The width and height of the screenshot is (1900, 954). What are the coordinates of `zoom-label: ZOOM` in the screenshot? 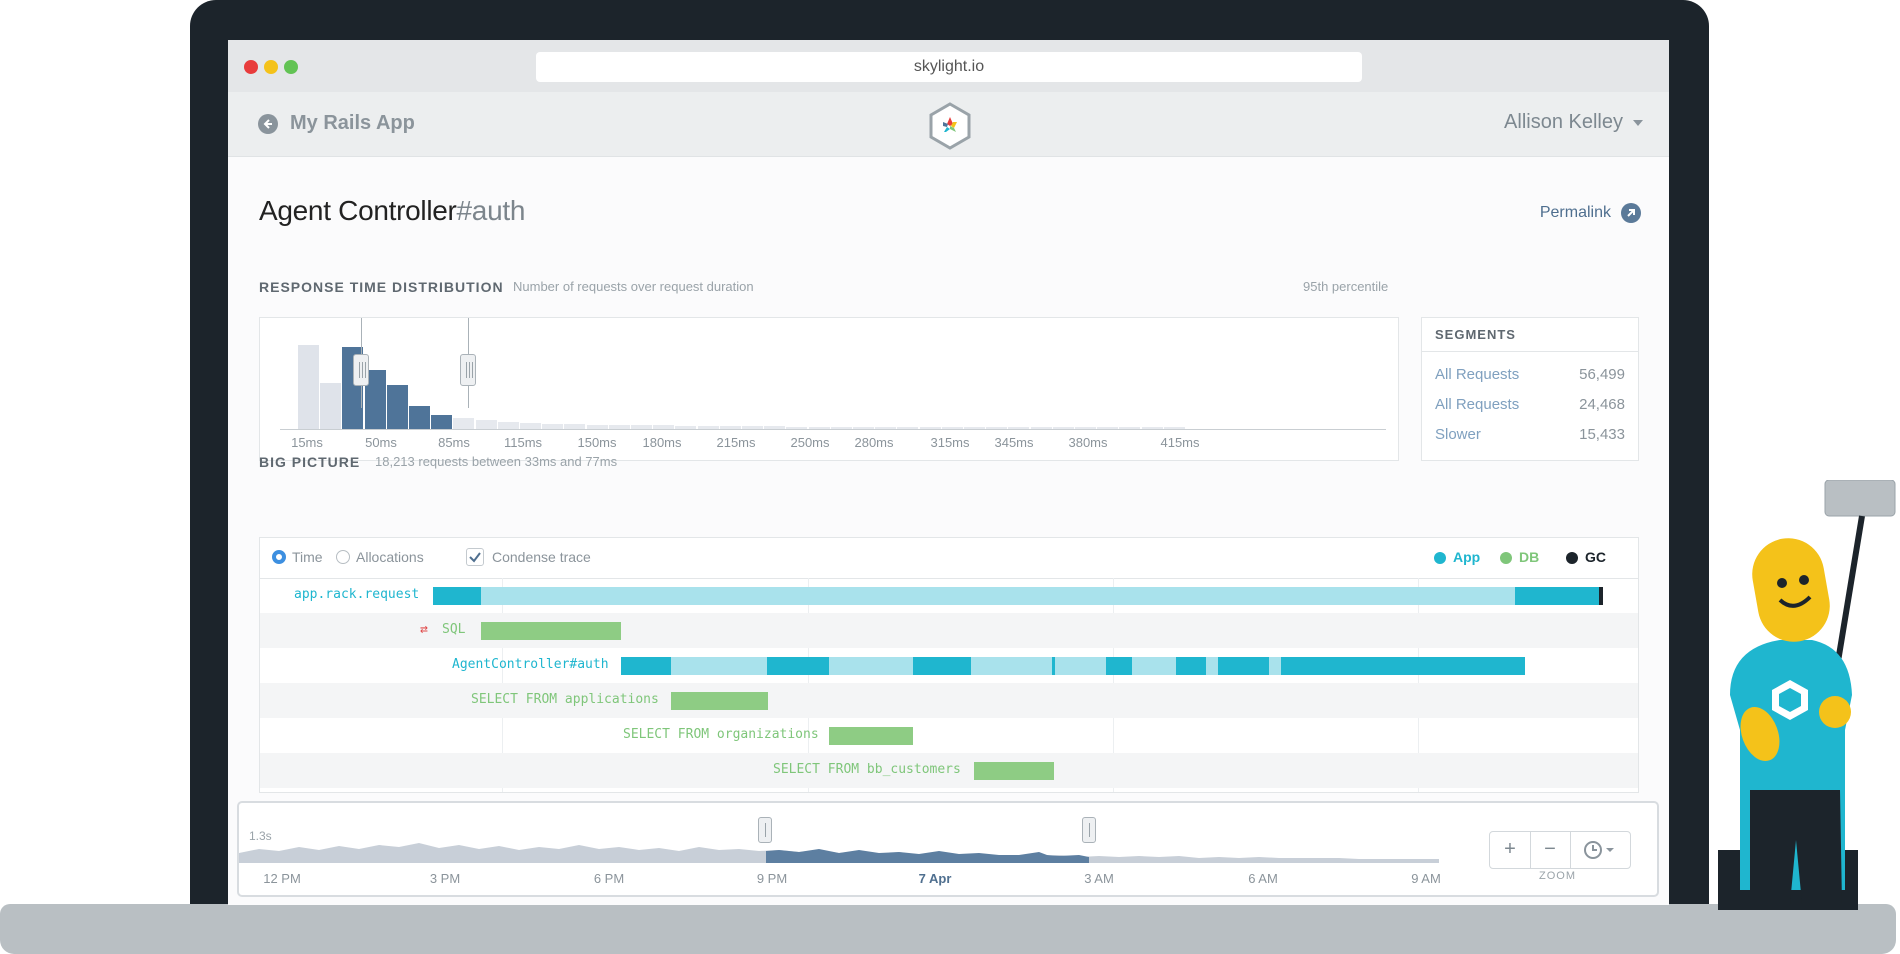 It's located at (1557, 876).